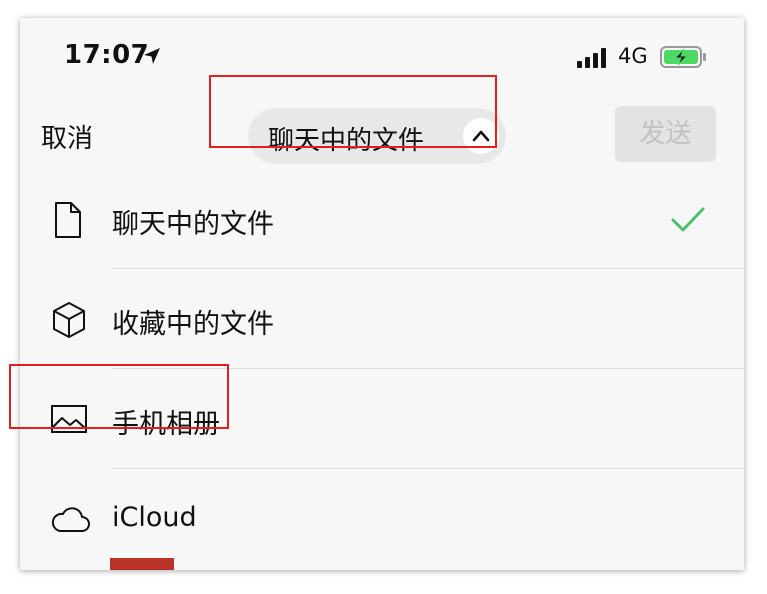 This screenshot has width=767, height=594. I want to click on annotation-highlight-title, so click(353, 111).